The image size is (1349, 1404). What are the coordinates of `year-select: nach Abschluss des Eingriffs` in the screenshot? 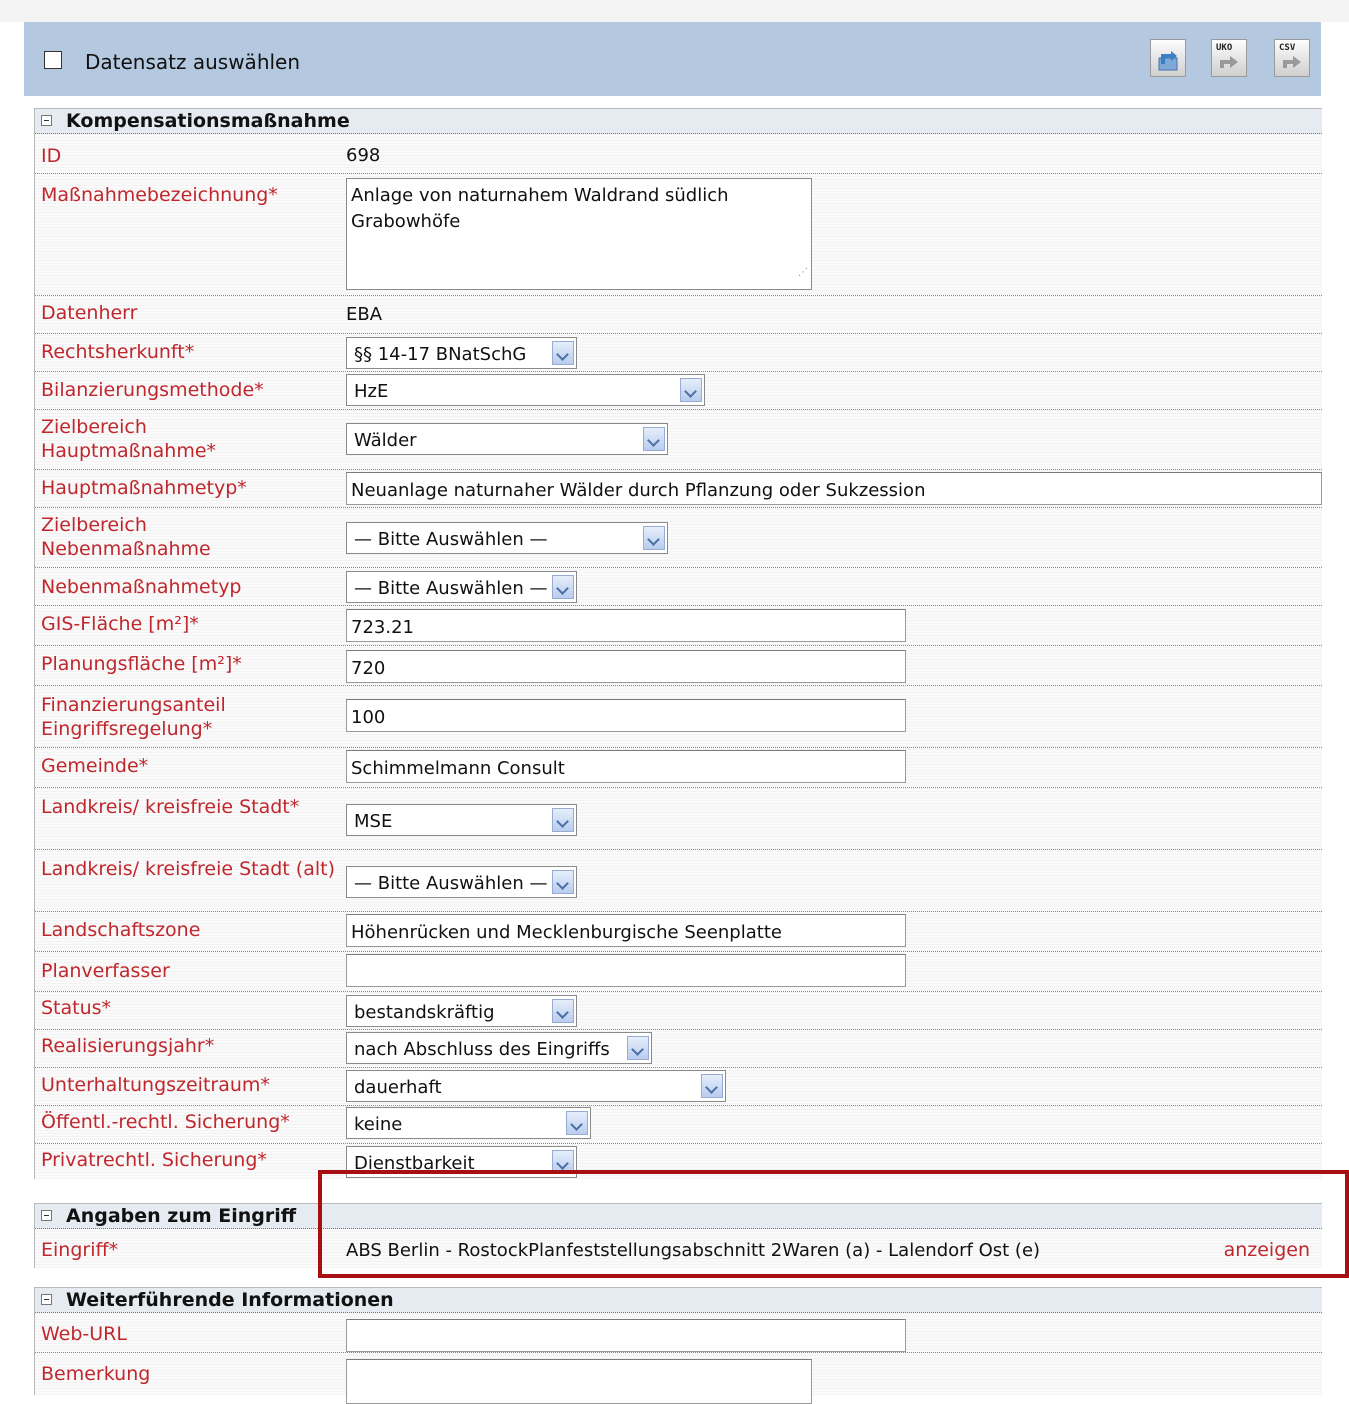 It's located at (499, 1048).